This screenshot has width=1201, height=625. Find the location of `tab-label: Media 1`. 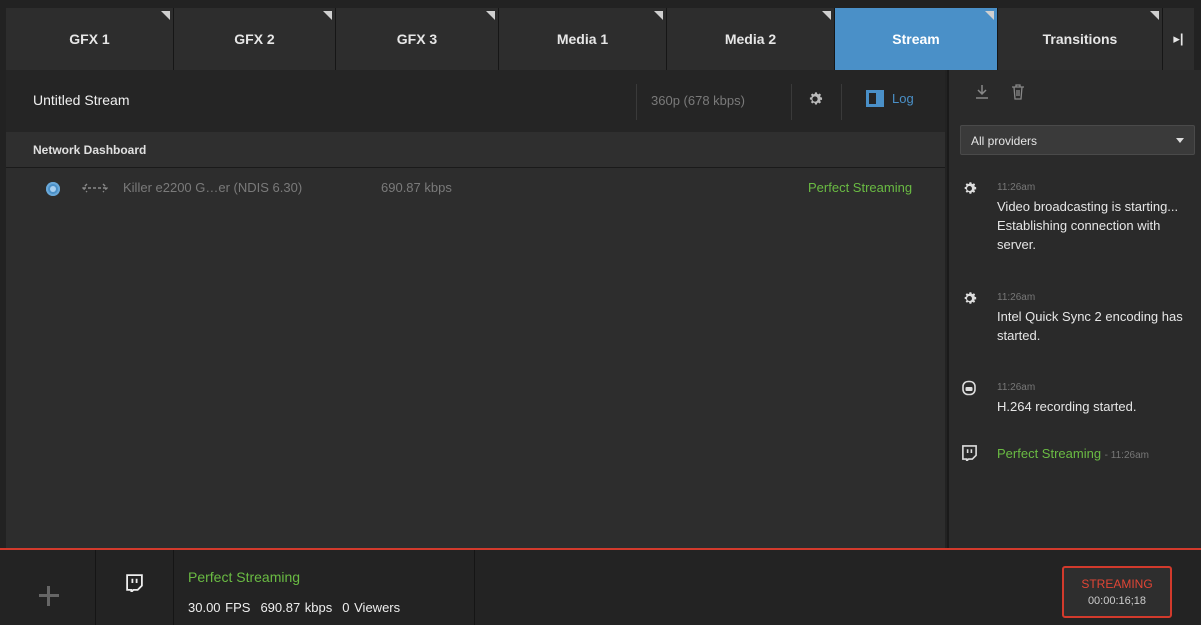

tab-label: Media 1 is located at coordinates (582, 39).